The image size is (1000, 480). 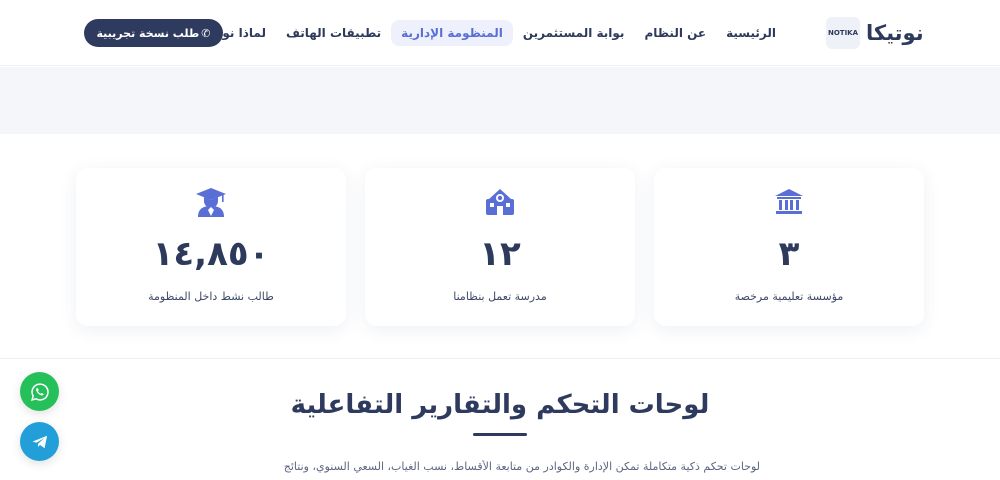 I want to click on logo: NOTIKA نوتيكا, so click(x=875, y=33).